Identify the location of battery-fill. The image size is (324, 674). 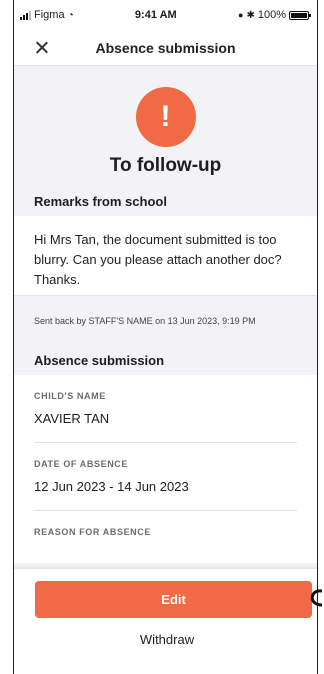
(298, 15).